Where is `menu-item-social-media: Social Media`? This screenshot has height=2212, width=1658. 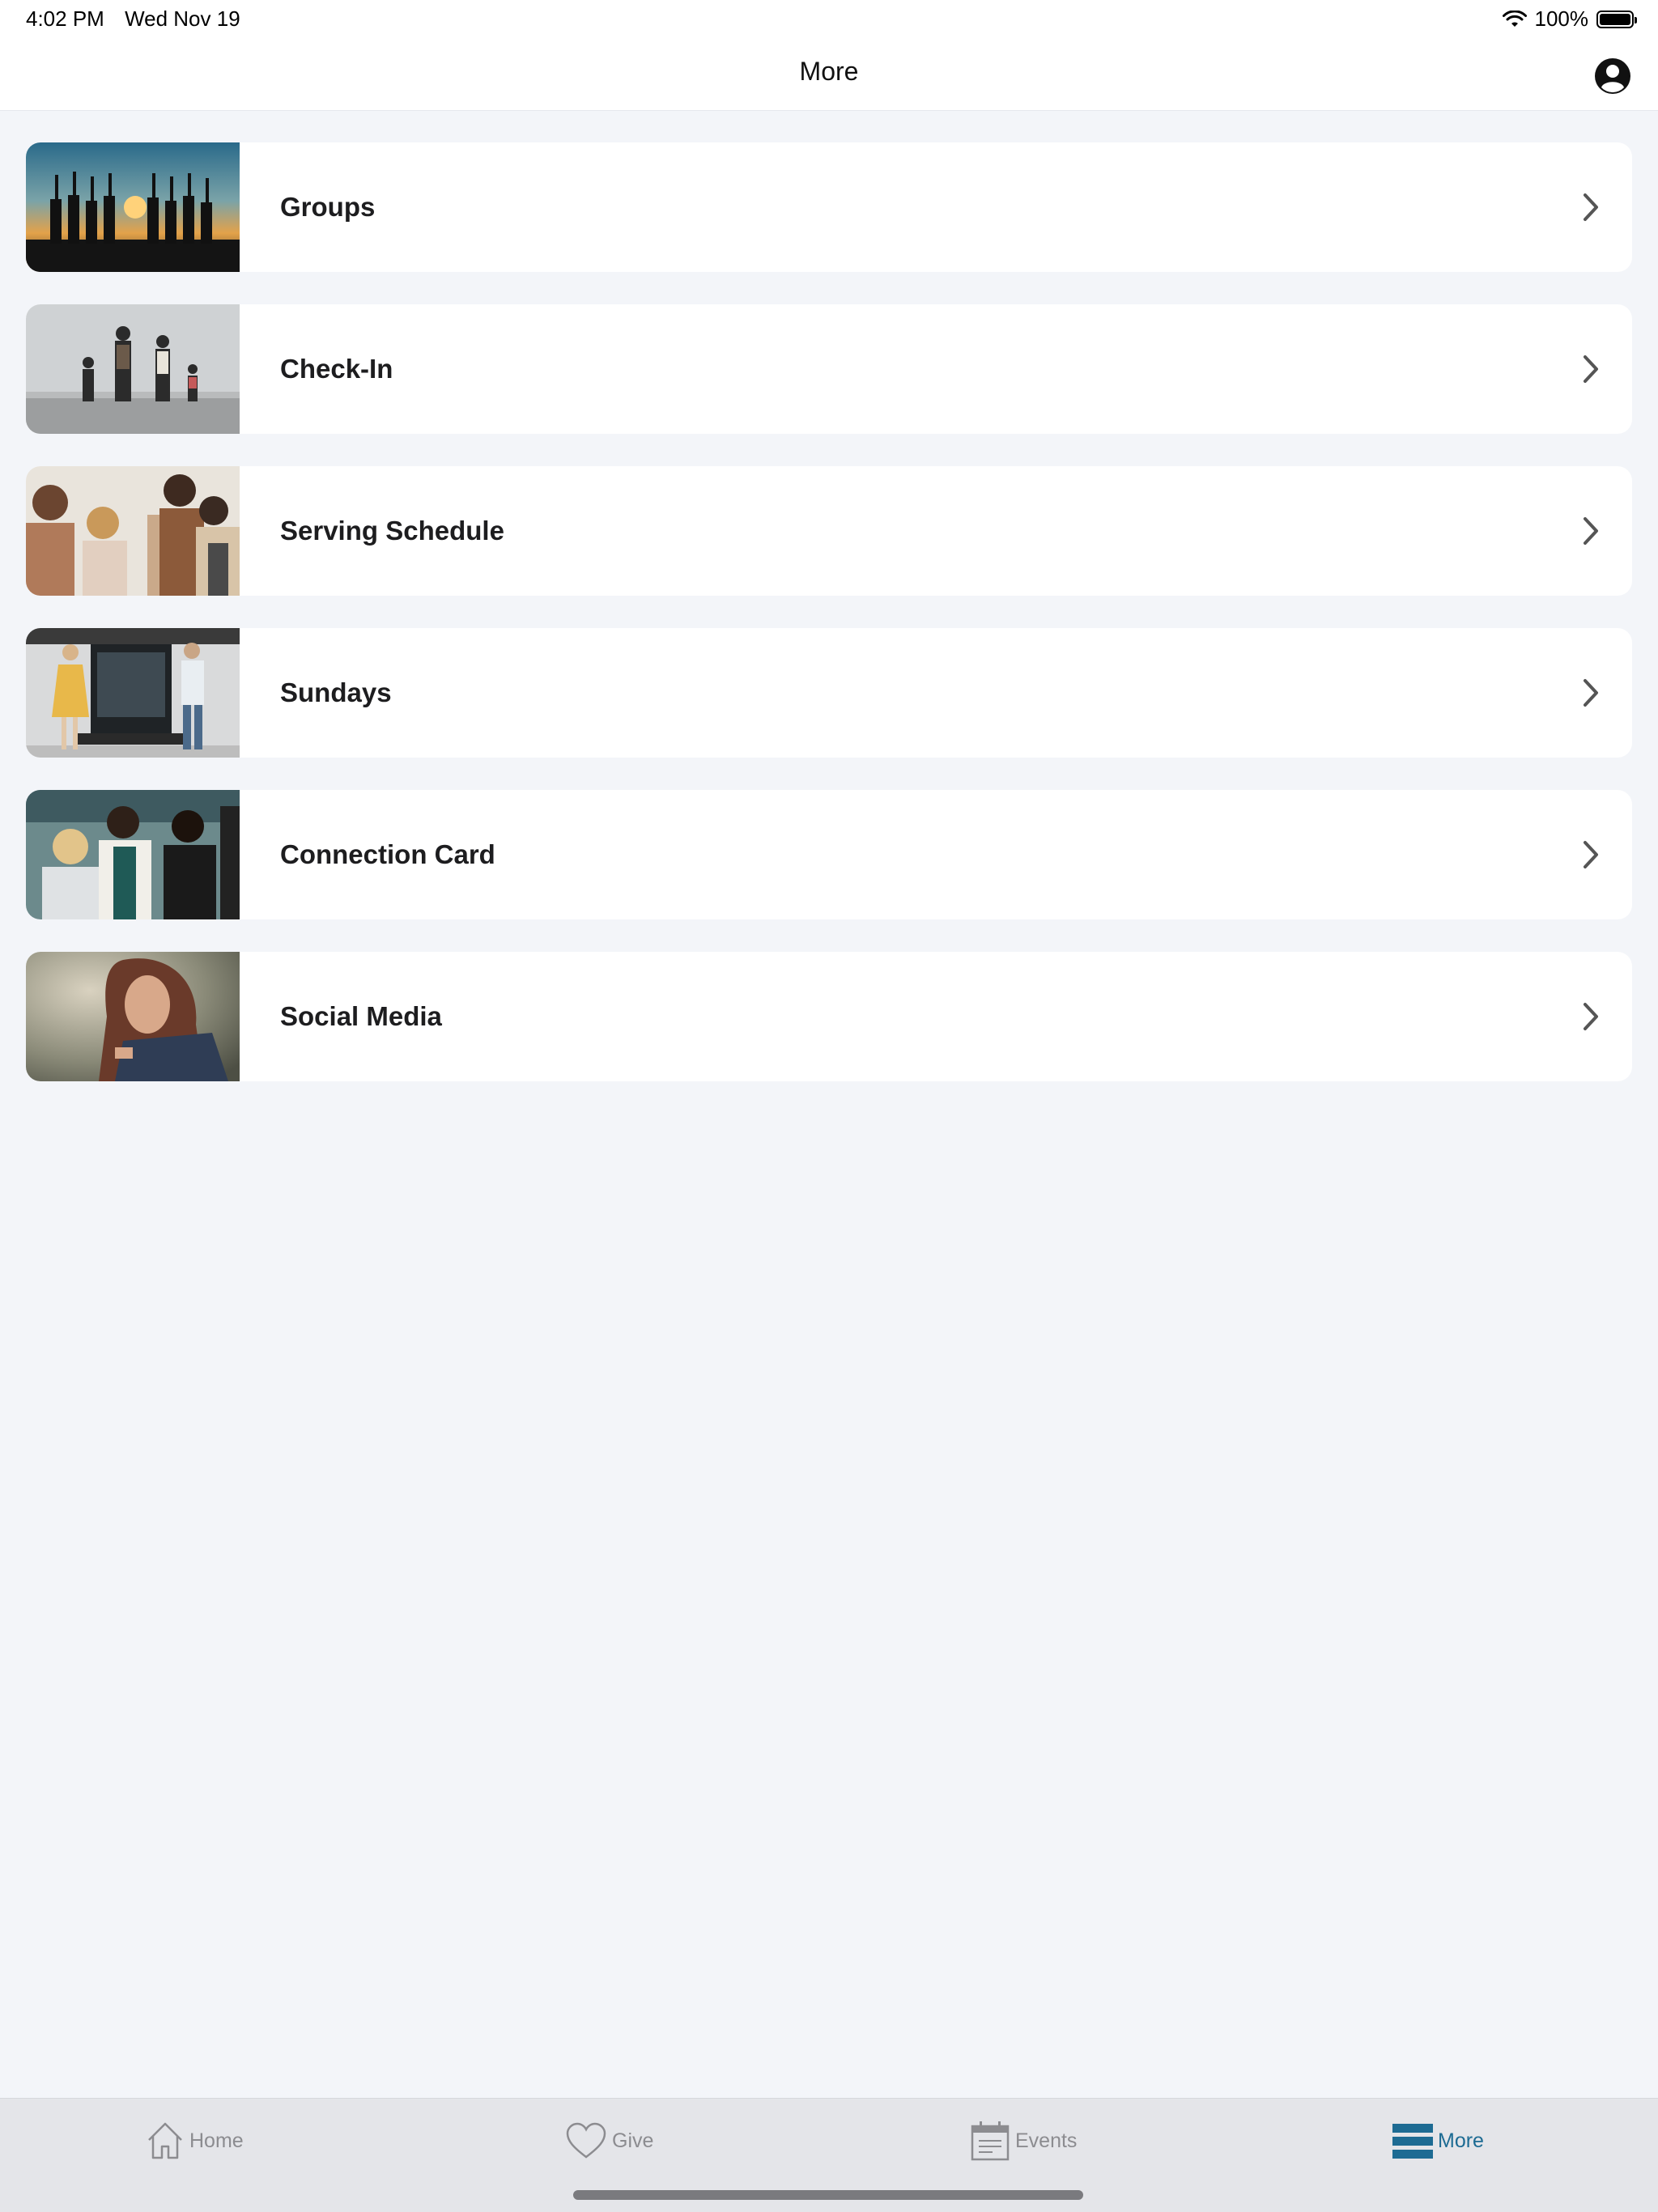 menu-item-social-media: Social Media is located at coordinates (829, 1016).